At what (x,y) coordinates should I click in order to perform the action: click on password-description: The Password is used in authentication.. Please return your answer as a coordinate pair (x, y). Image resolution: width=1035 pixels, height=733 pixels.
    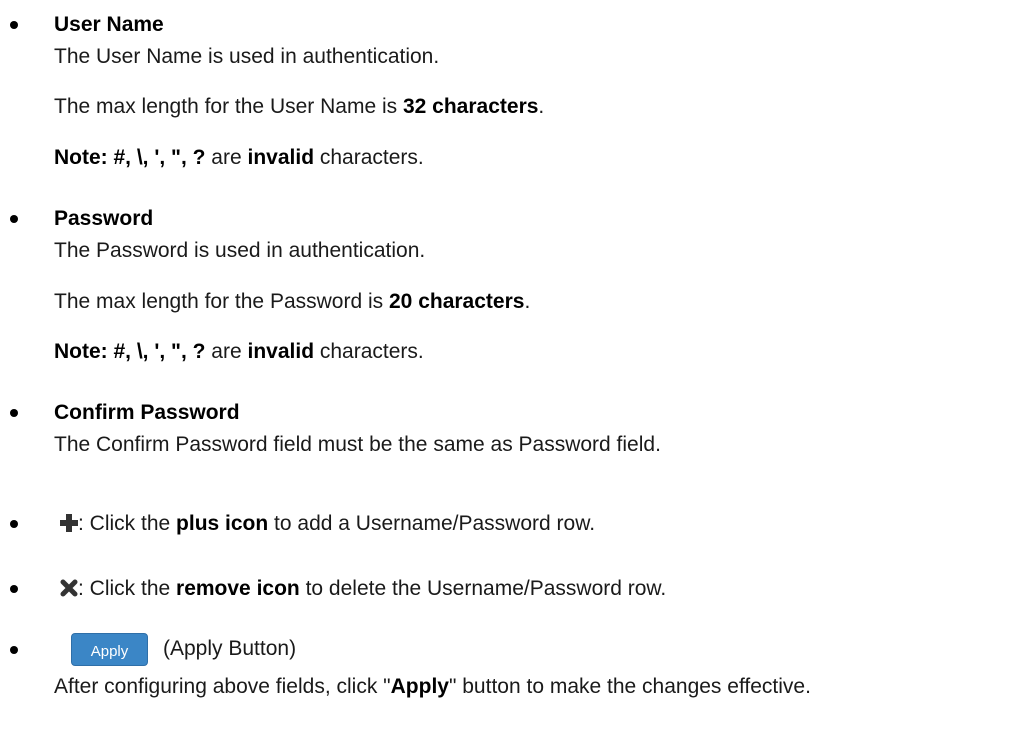
    Looking at the image, I should click on (240, 250).